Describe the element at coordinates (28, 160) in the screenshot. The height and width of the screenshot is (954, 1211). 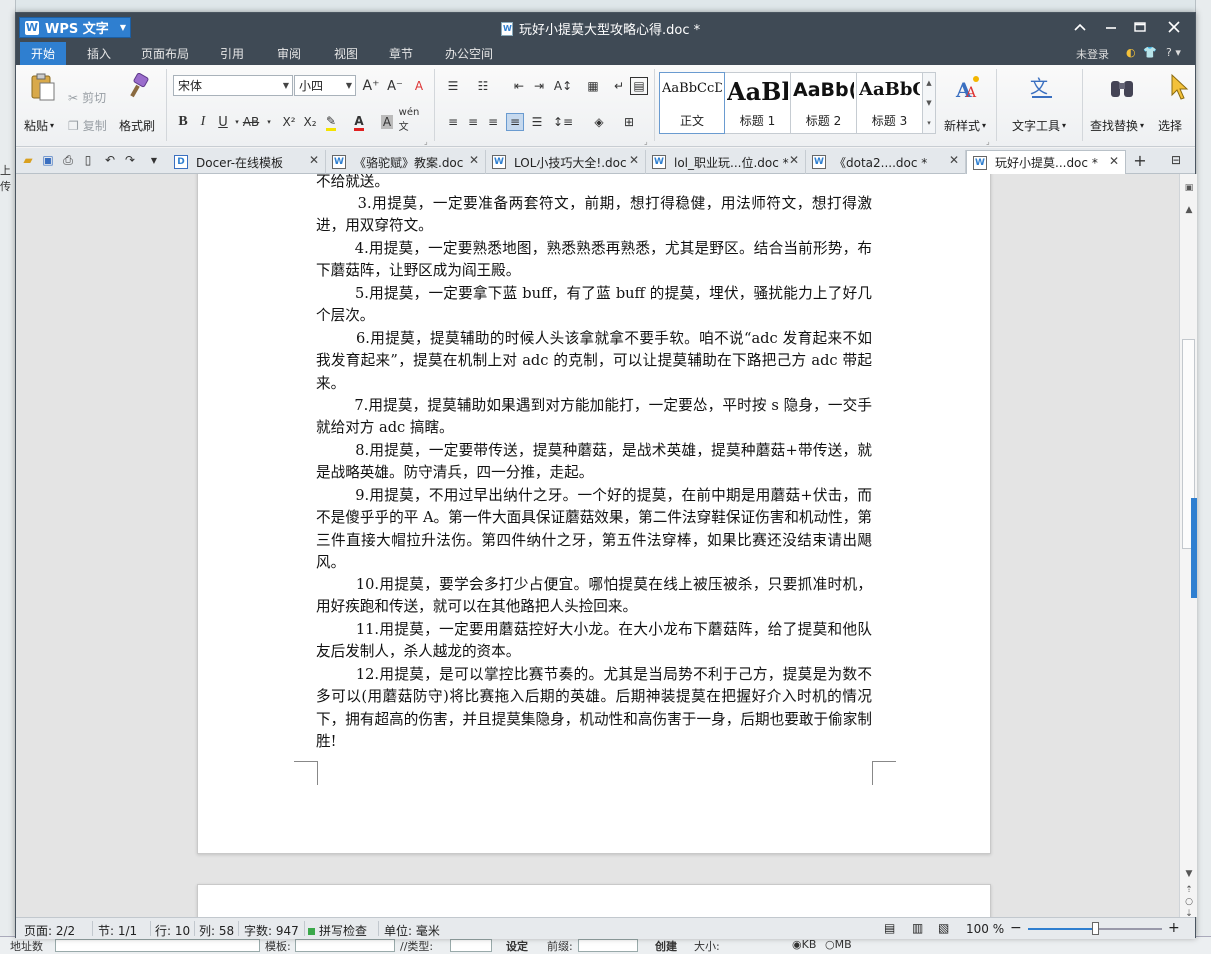
I see `open-folder-icon: ▰` at that location.